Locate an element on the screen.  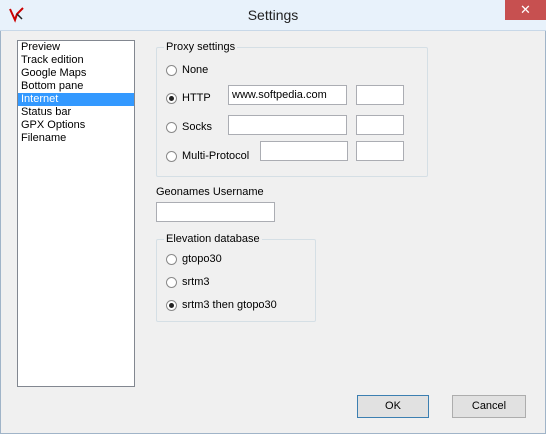
proxy-none-label: None is located at coordinates (195, 70).